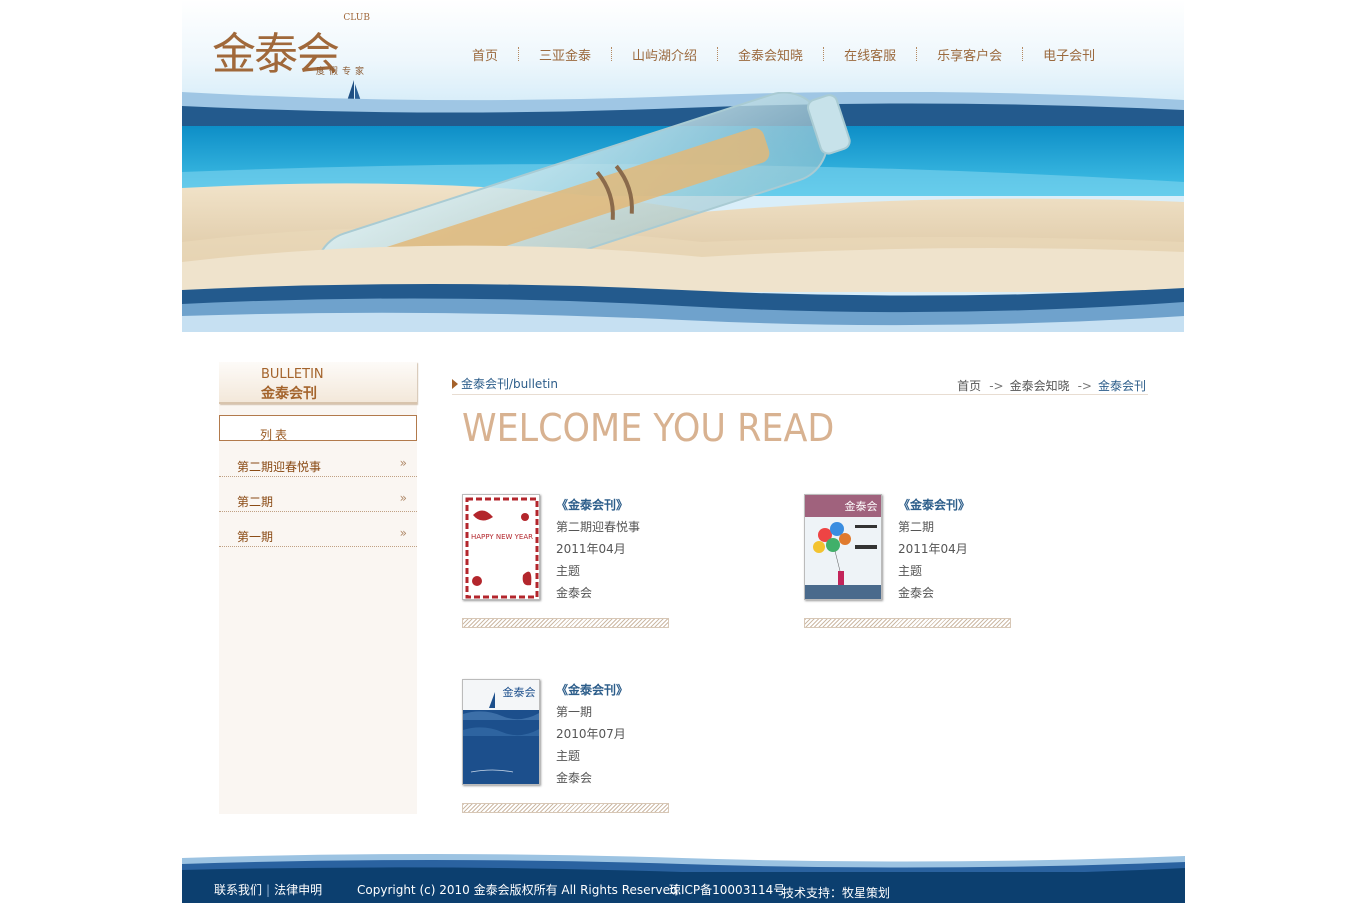 Image resolution: width=1366 pixels, height=903 pixels. Describe the element at coordinates (648, 428) in the screenshot. I see `welcome-heading: WELCOME YOU READ` at that location.